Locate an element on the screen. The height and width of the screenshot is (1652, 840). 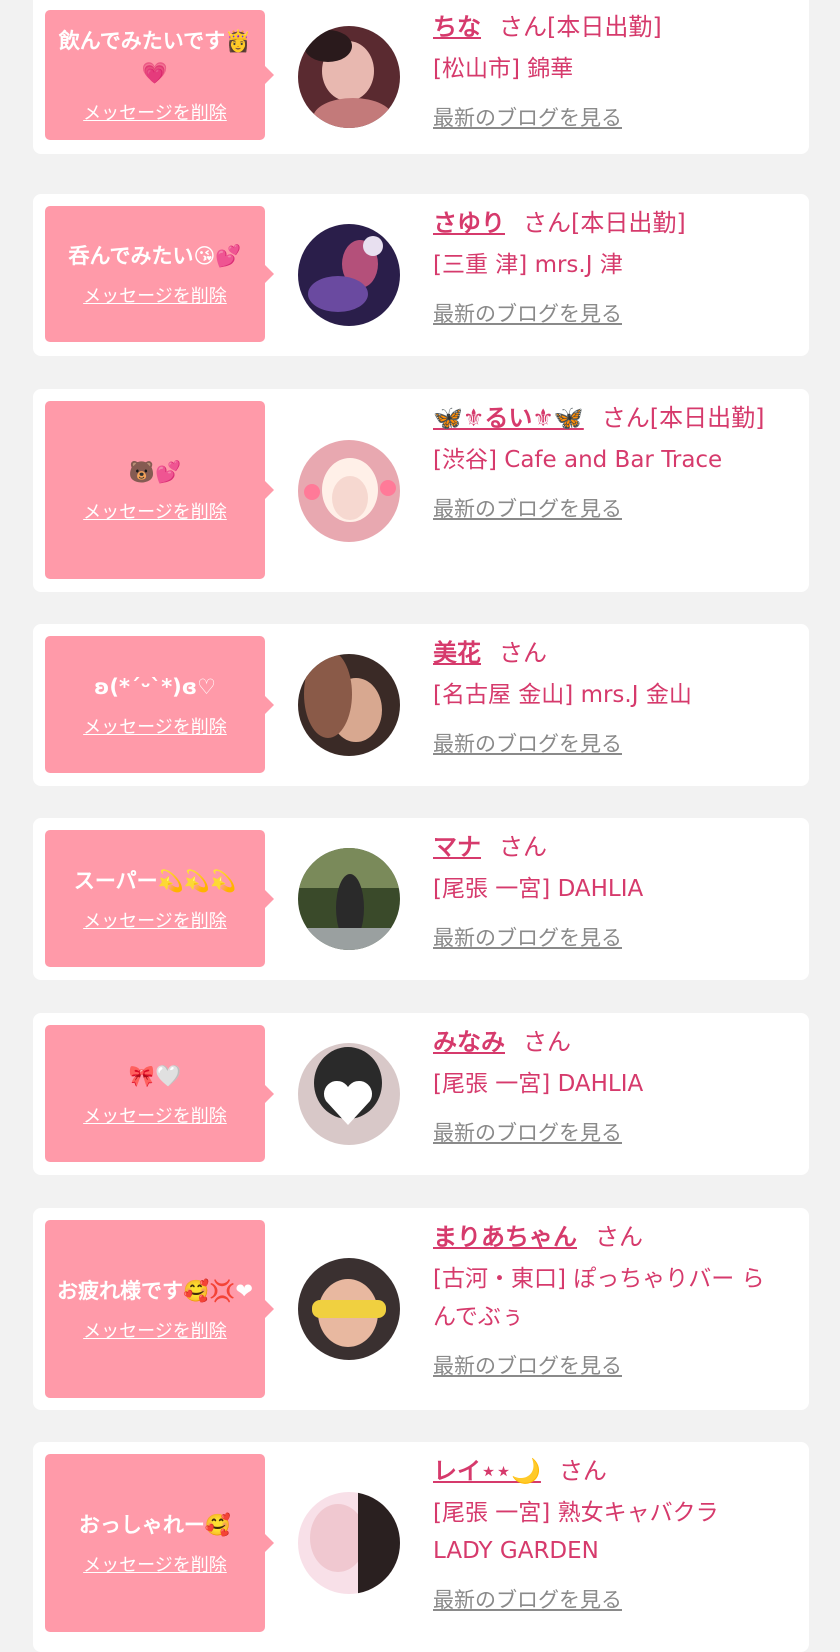
shop-label: [尾張 一宮] 熟女キャバクラ LADY GARDEN is located at coordinates (576, 1532).